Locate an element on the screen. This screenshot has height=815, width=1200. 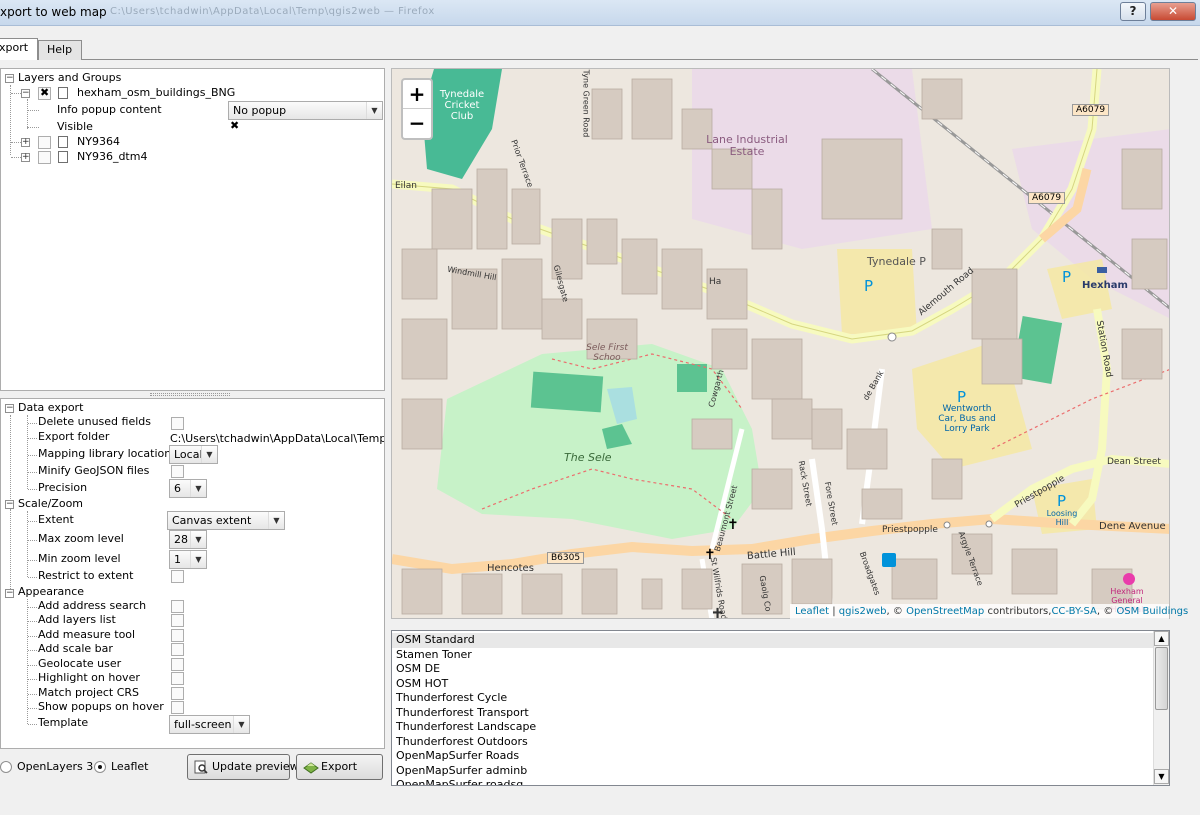
template-select: full-screen ▼ is located at coordinates (209, 724).